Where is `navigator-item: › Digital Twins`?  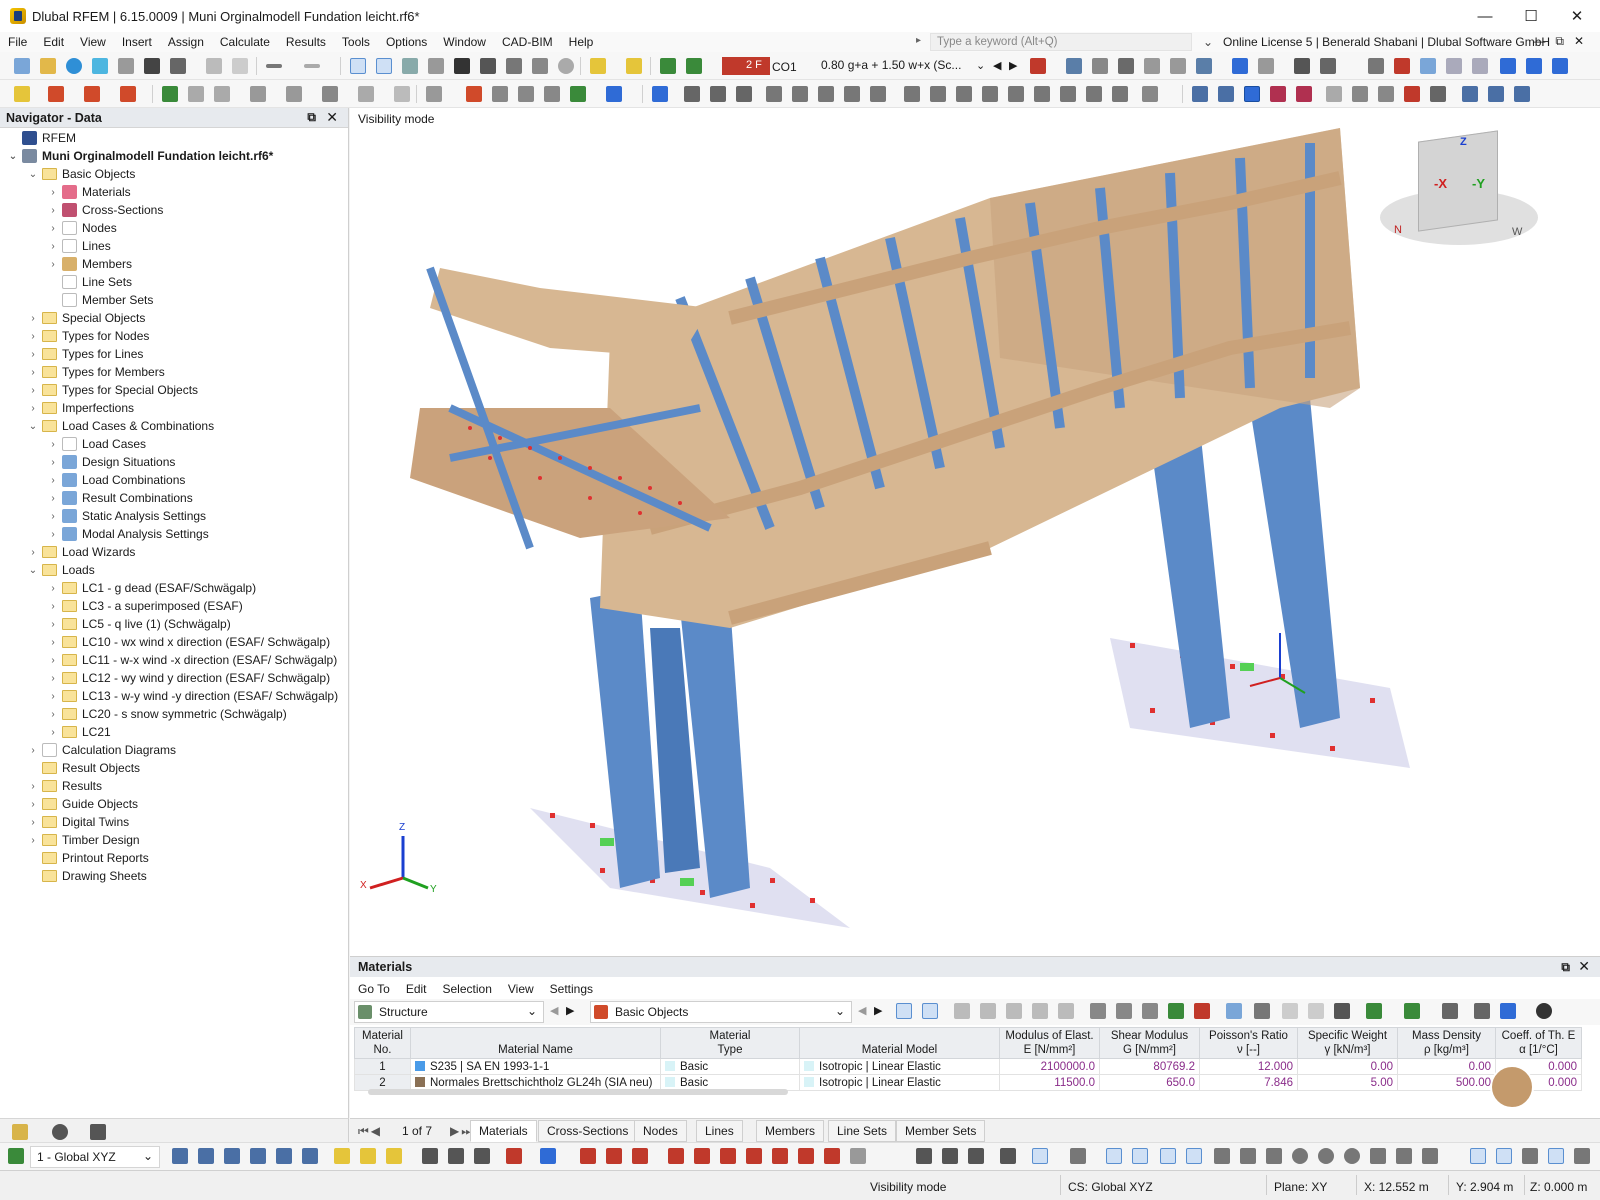
navigator-item: › Digital Twins is located at coordinates (77, 822).